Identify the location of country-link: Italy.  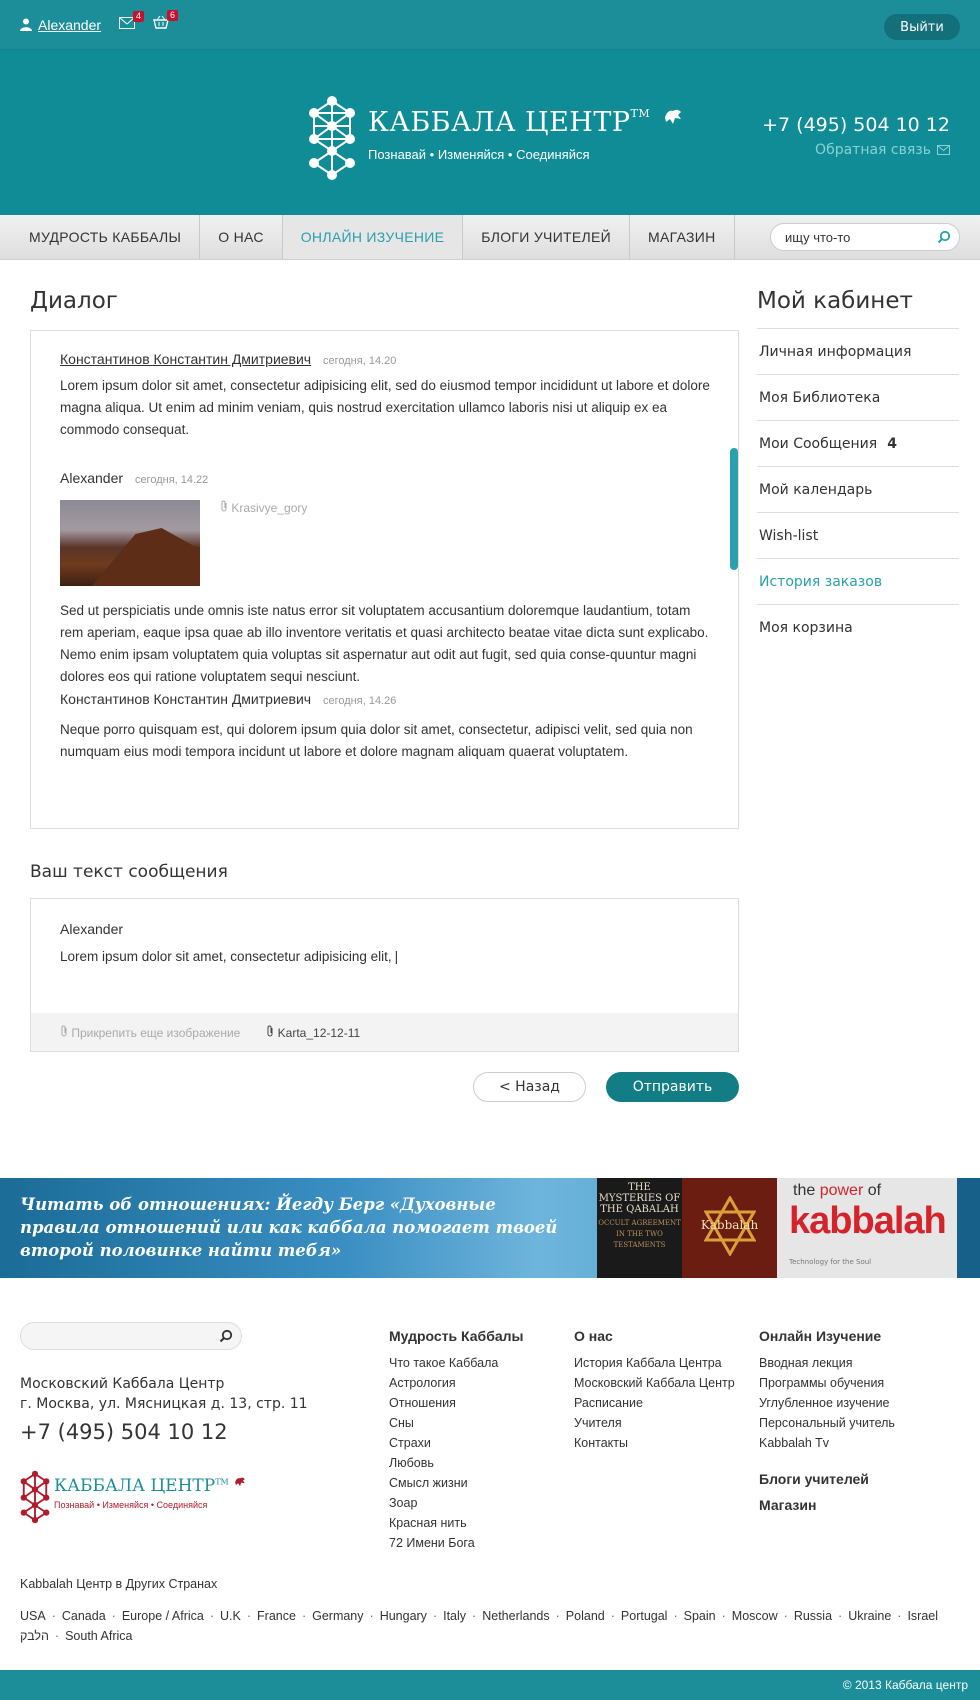
(454, 1616).